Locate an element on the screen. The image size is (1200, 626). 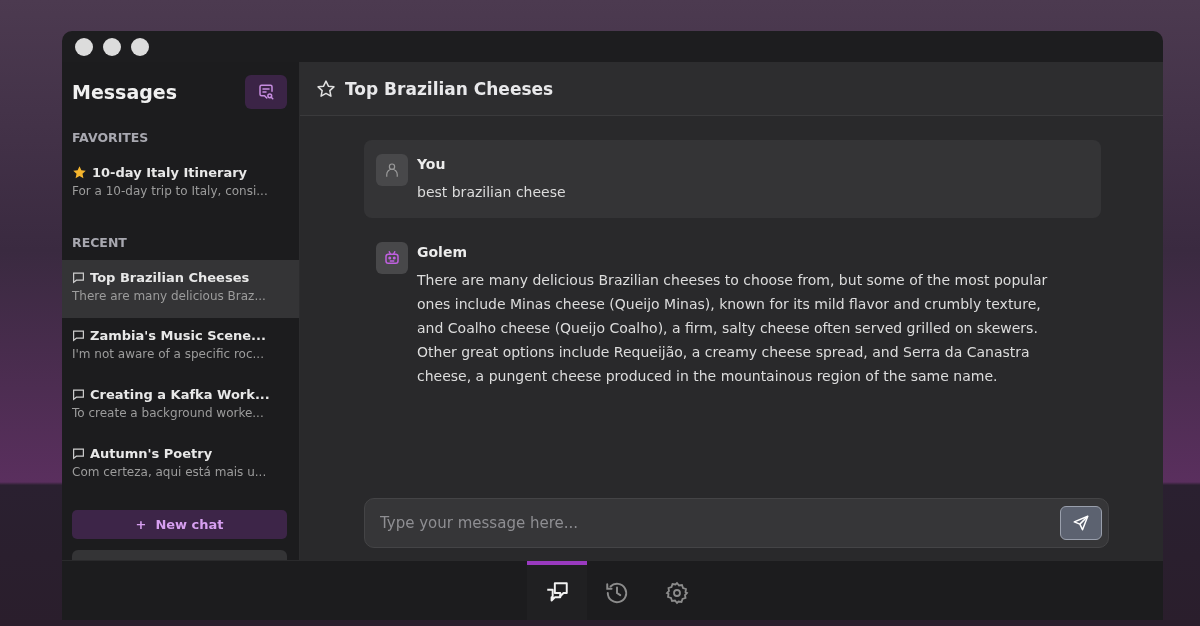
new-chat-button: + New chat is located at coordinates (179, 525).